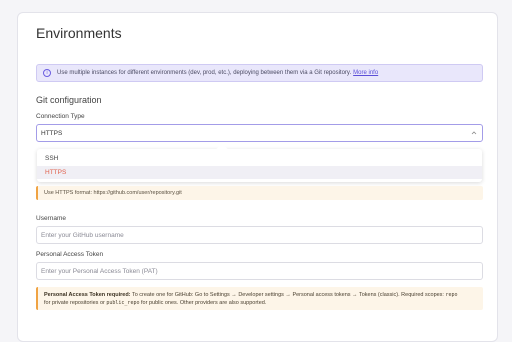 This screenshot has width=512, height=342. Describe the element at coordinates (69, 100) in the screenshot. I see `git-configuration-heading: Git configuration` at that location.